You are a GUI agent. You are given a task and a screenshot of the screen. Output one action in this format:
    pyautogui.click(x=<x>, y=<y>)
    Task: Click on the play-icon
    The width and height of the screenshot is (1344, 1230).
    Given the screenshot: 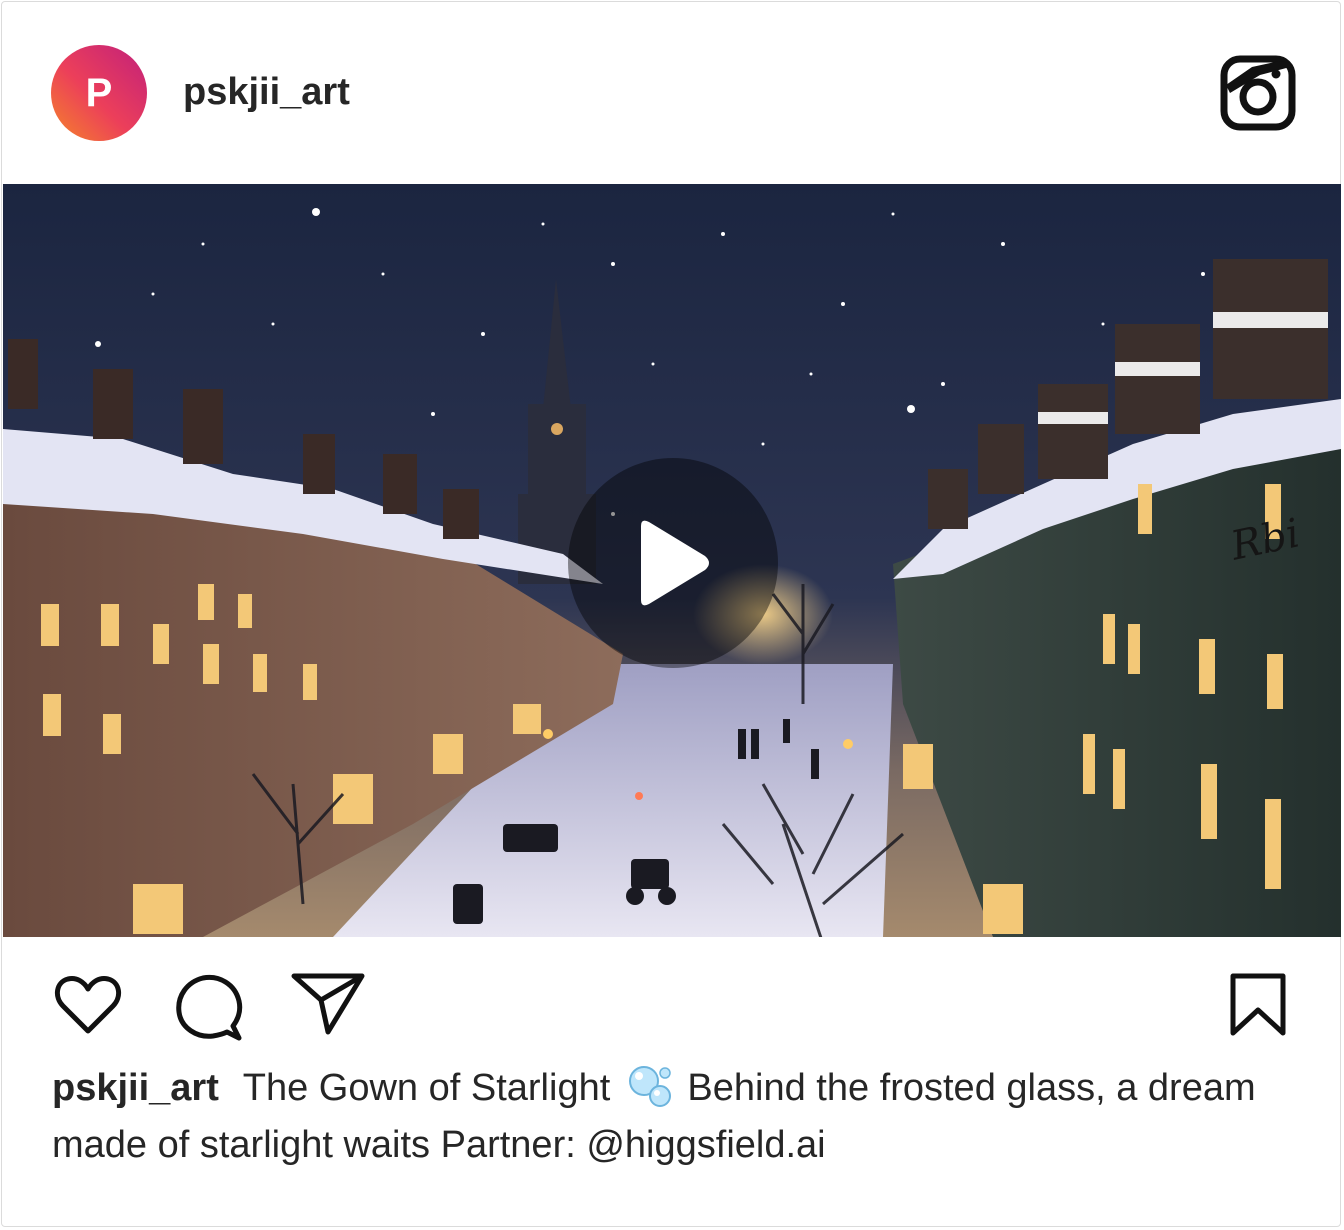 What is the action you would take?
    pyautogui.click(x=675, y=563)
    